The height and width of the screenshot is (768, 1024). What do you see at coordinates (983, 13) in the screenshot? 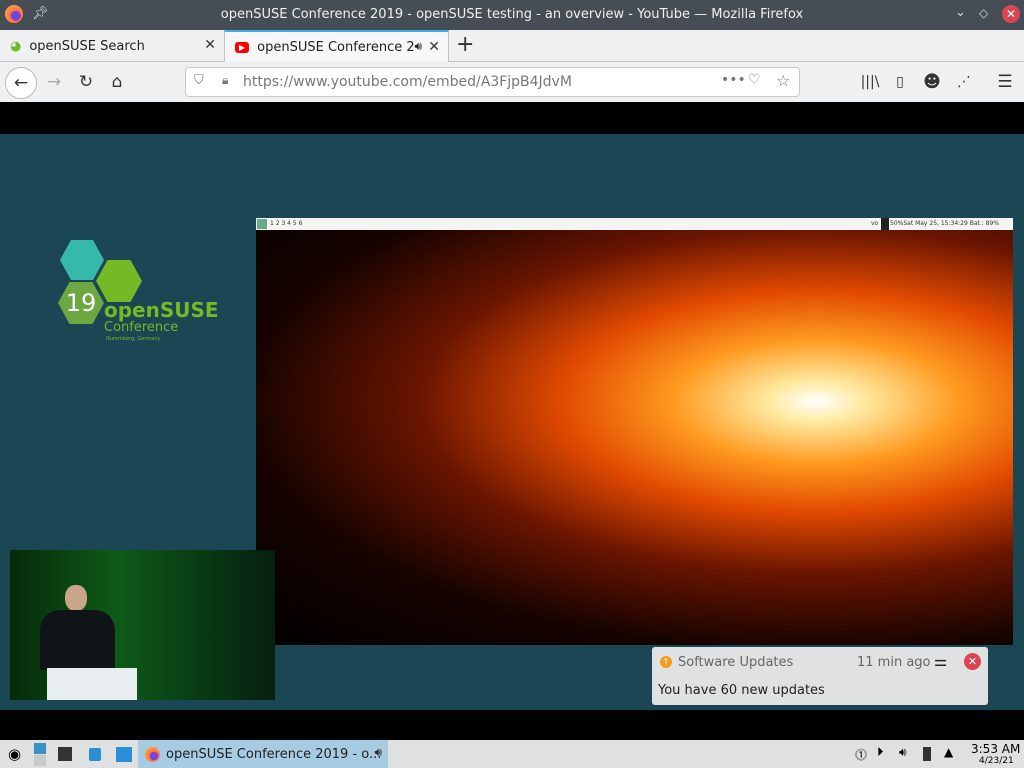
I see `maximize-button: ◇` at bounding box center [983, 13].